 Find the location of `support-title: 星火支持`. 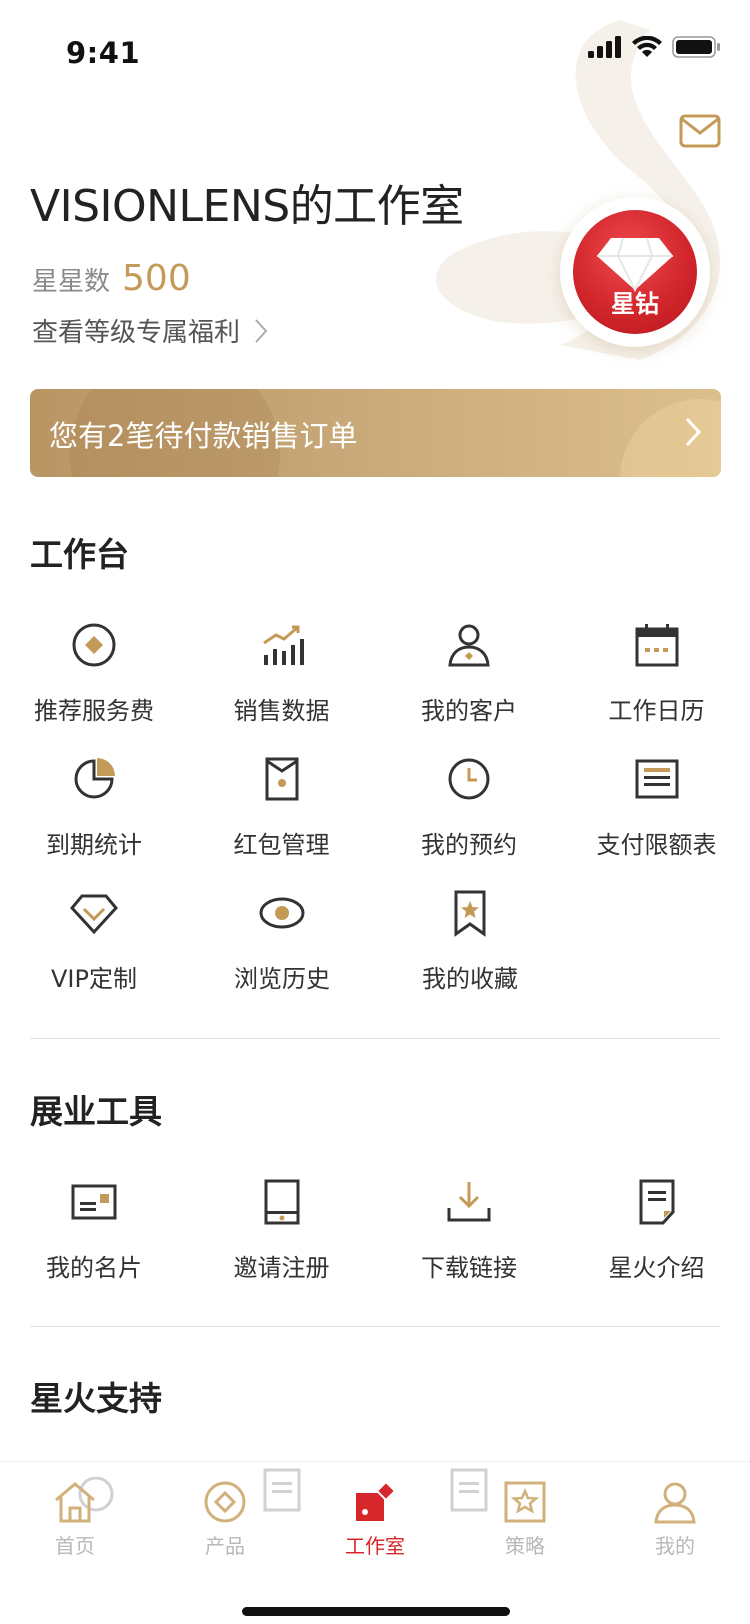

support-title: 星火支持 is located at coordinates (96, 1398).